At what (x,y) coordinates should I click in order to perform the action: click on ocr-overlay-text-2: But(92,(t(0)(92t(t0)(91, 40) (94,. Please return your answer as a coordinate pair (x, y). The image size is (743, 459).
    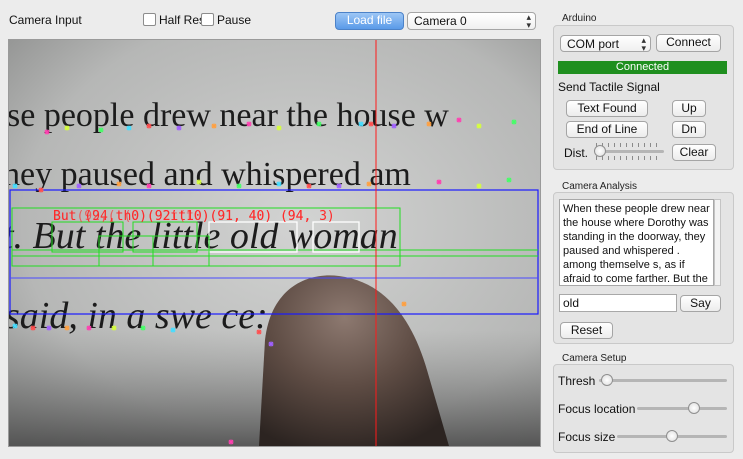
    Looking at the image, I should click on (182, 216).